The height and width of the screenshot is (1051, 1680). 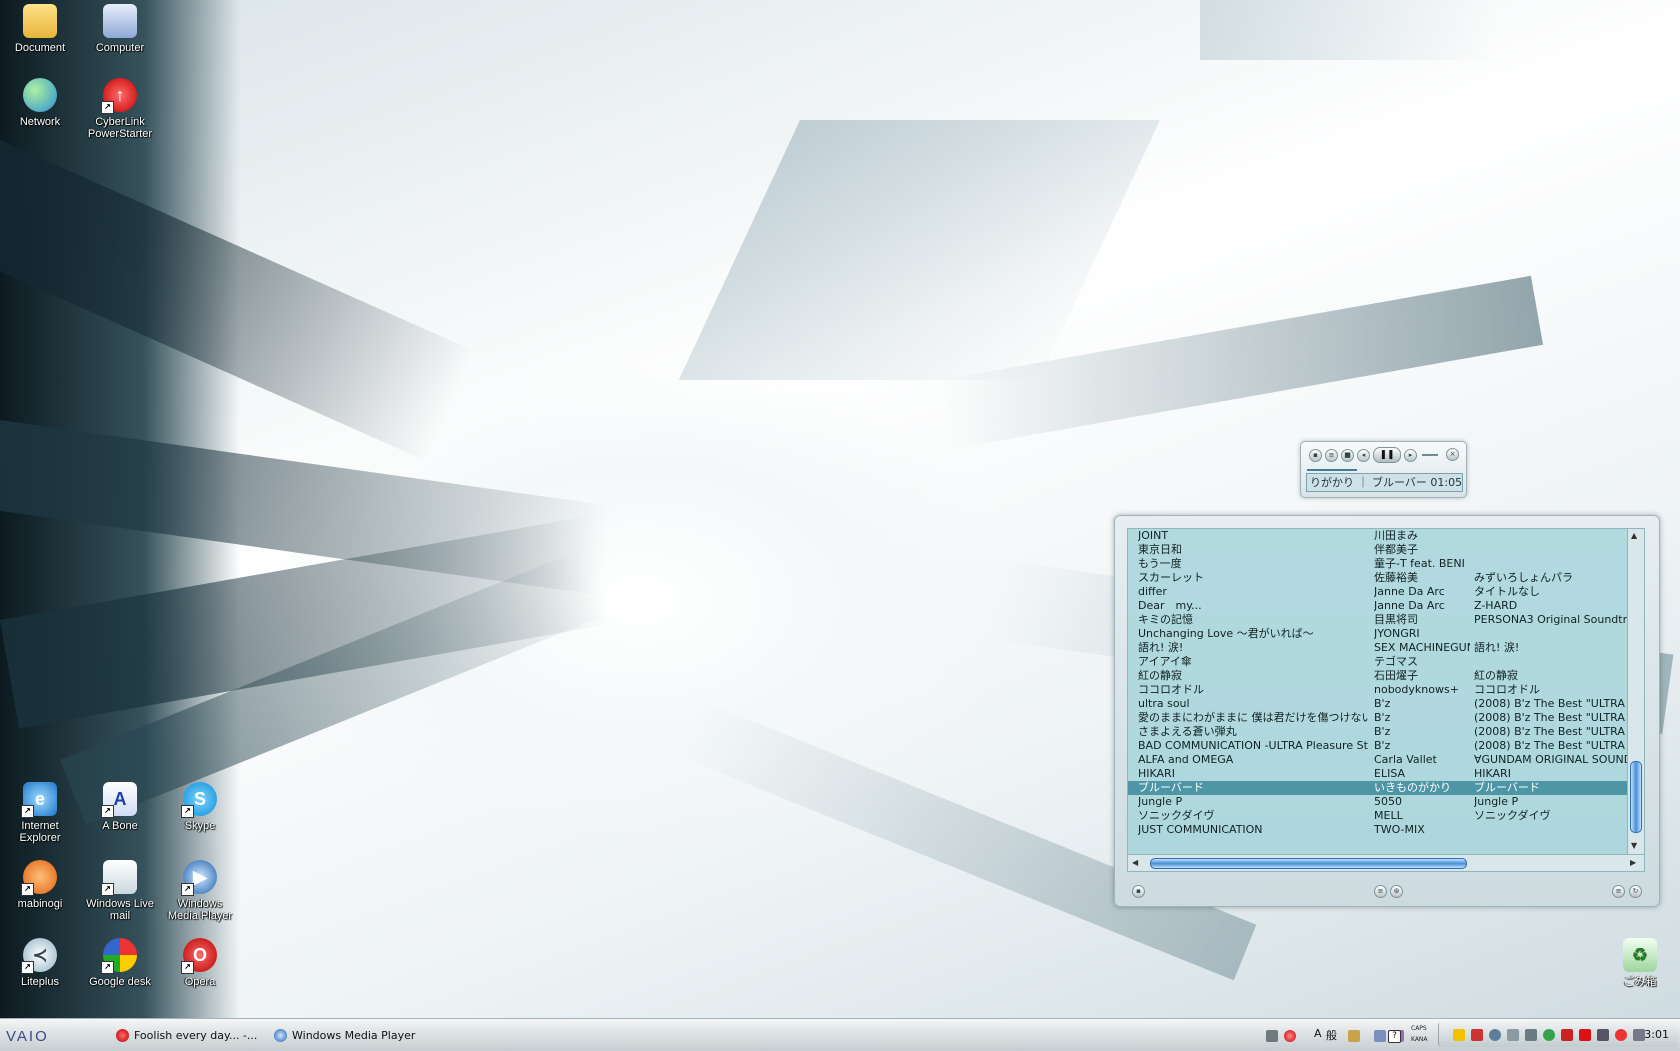 What do you see at coordinates (1585, 1035) in the screenshot?
I see `ati-icon` at bounding box center [1585, 1035].